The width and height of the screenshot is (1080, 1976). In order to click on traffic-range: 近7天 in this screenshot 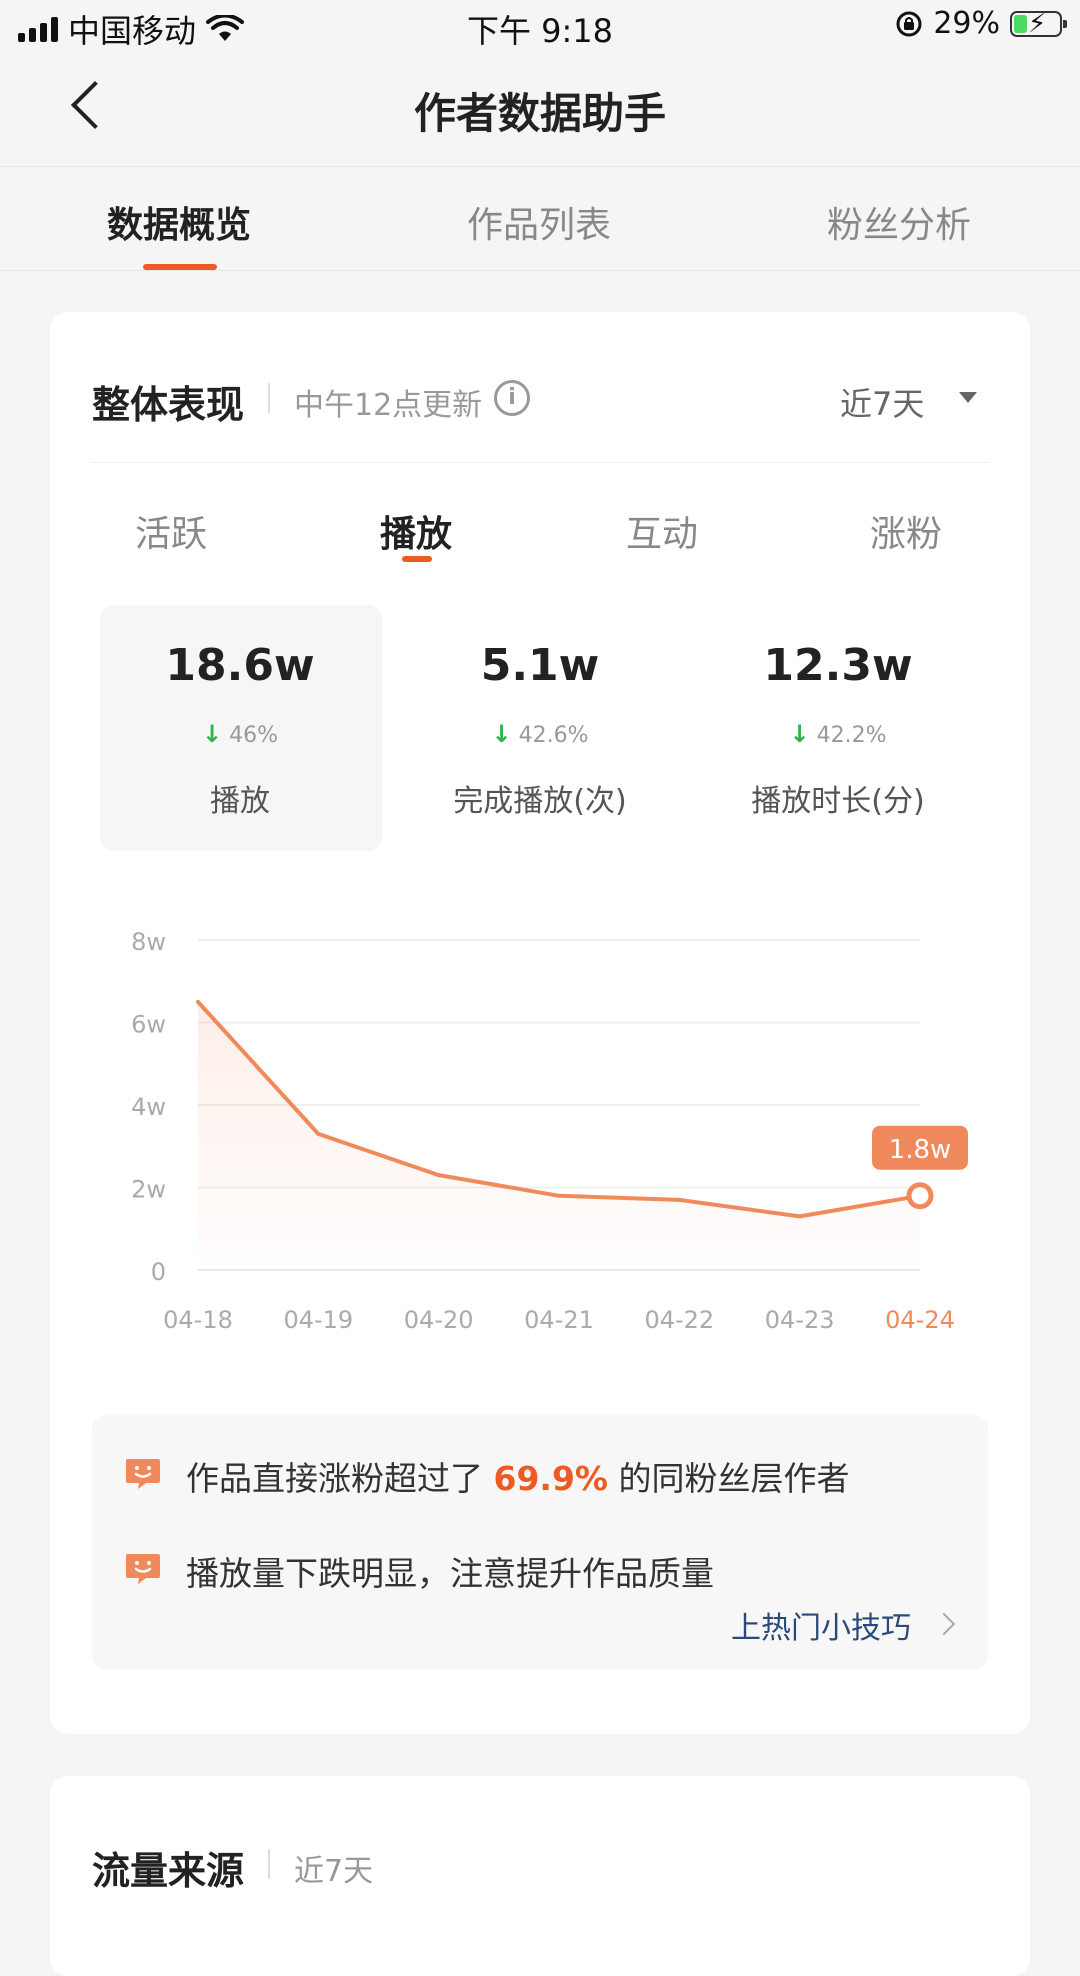, I will do `click(334, 1871)`.